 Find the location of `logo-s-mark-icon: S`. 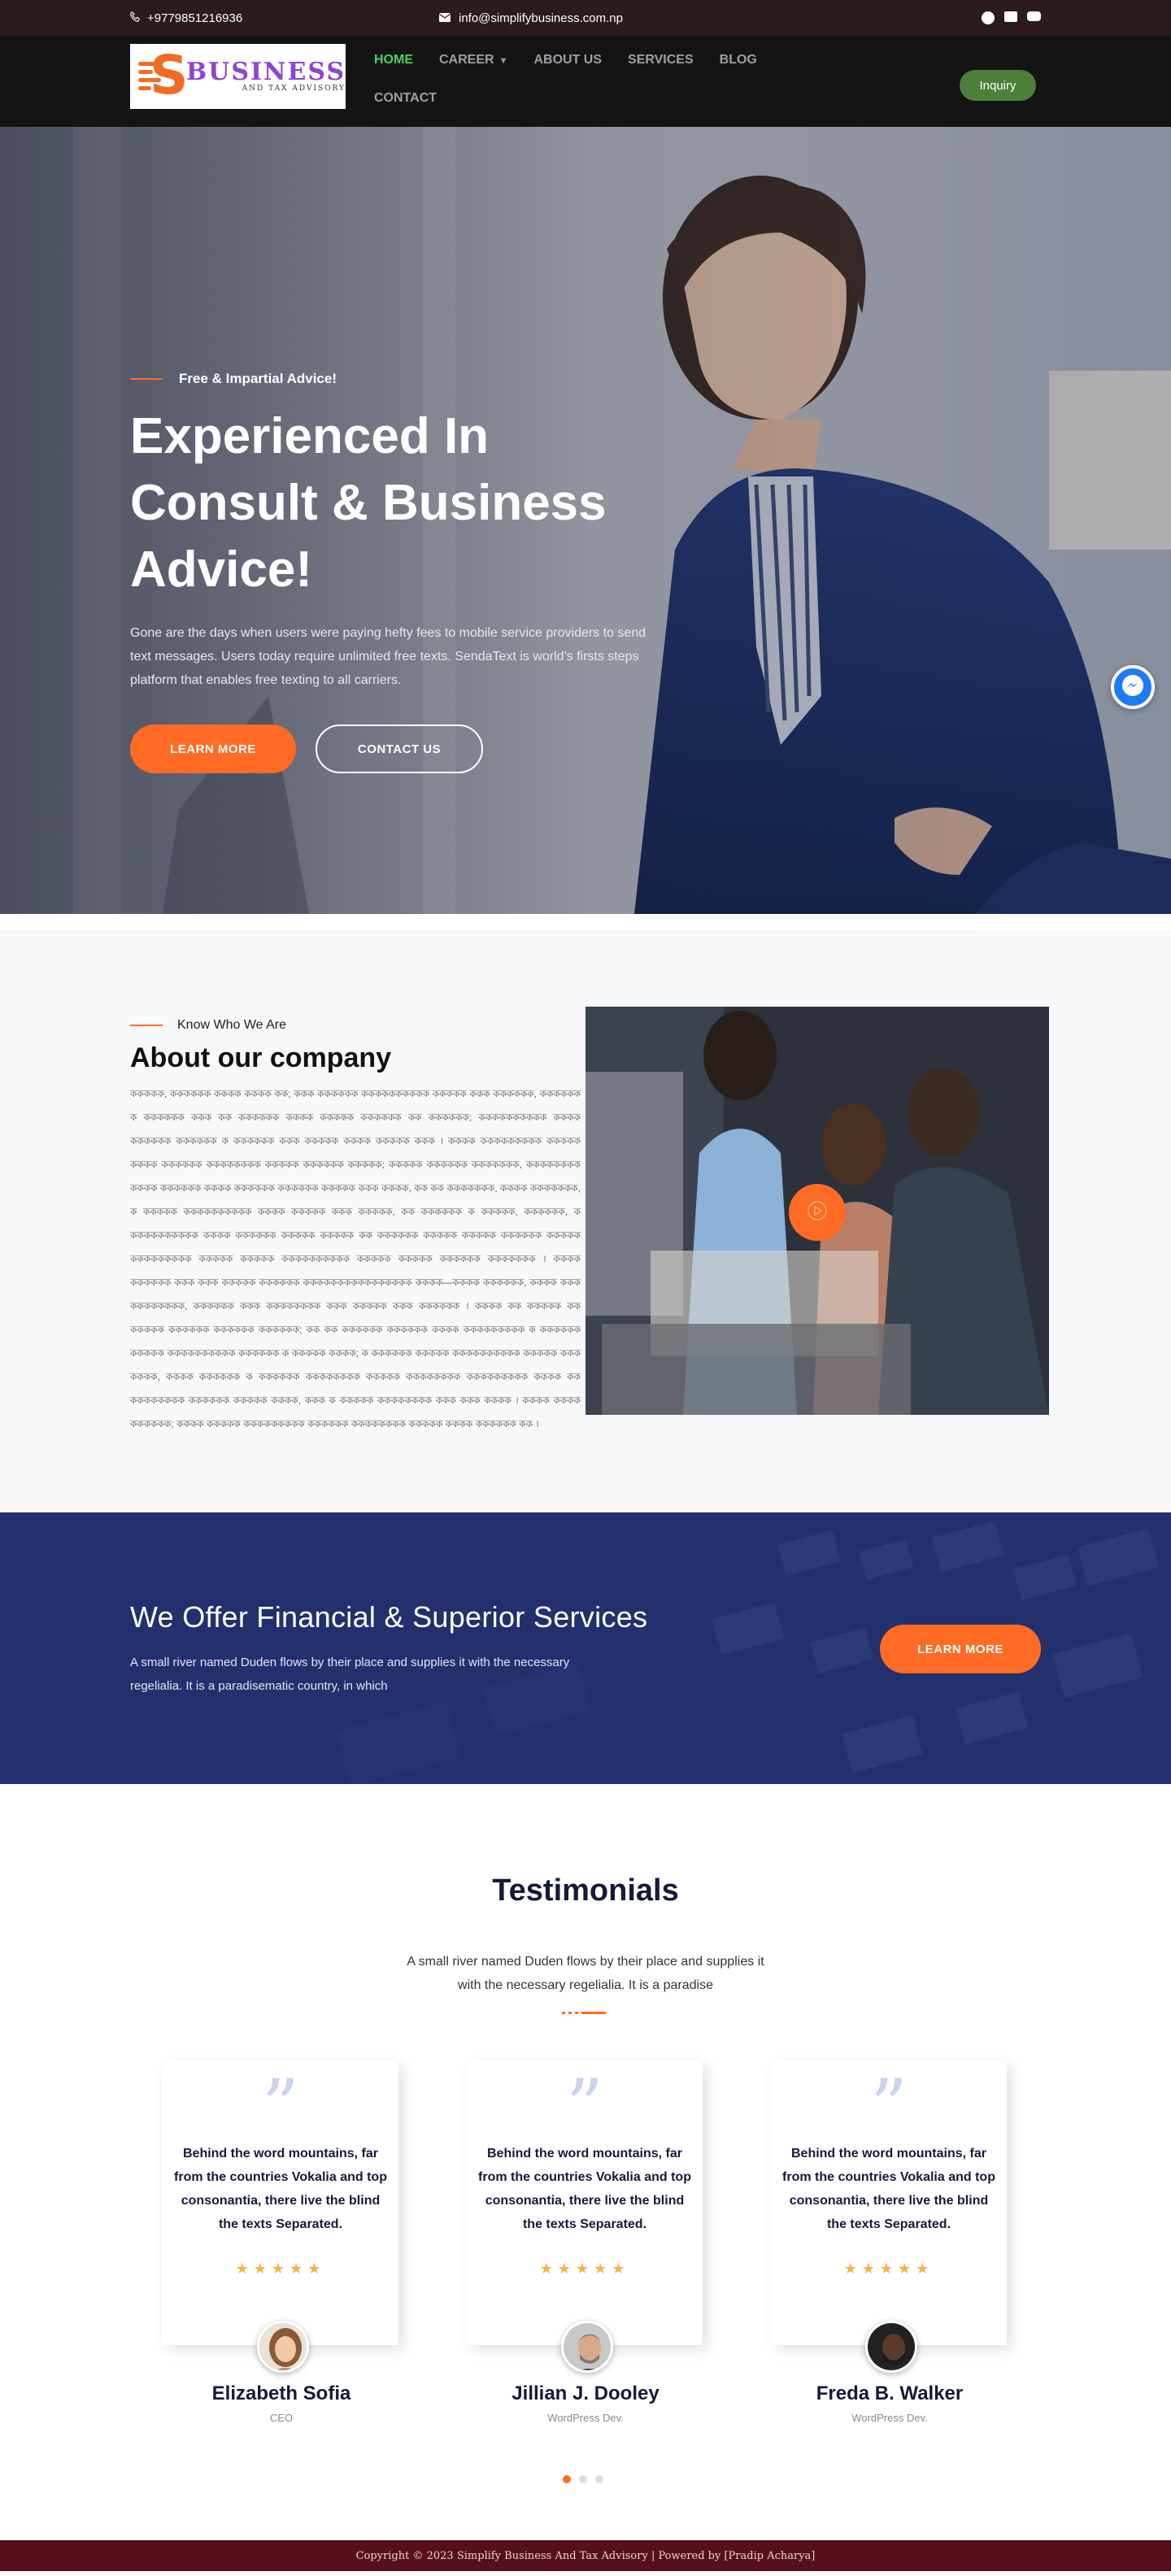

logo-s-mark-icon: S is located at coordinates (163, 75).